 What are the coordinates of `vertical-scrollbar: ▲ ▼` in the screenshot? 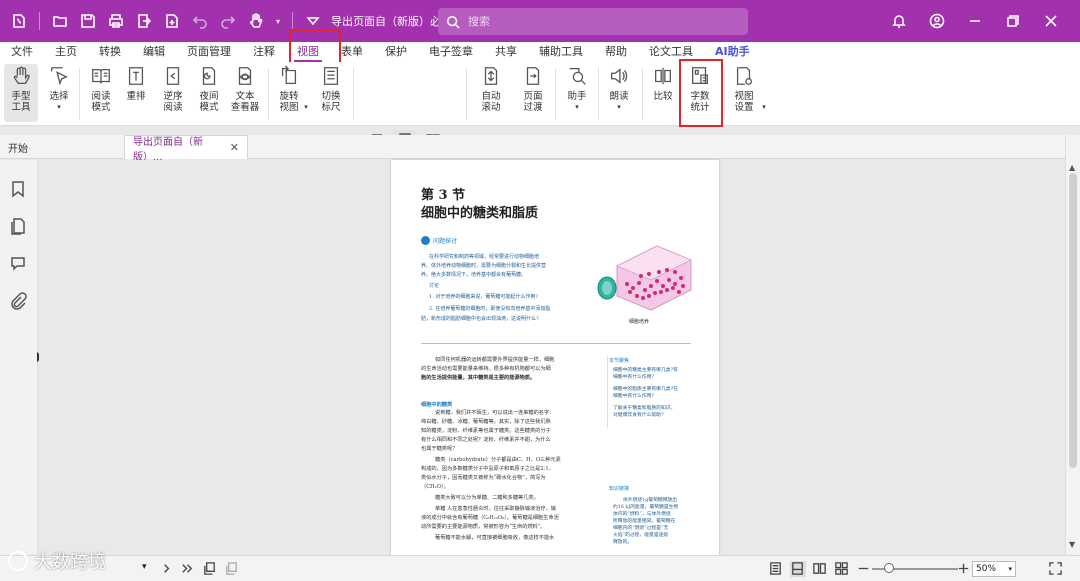 It's located at (1072, 345).